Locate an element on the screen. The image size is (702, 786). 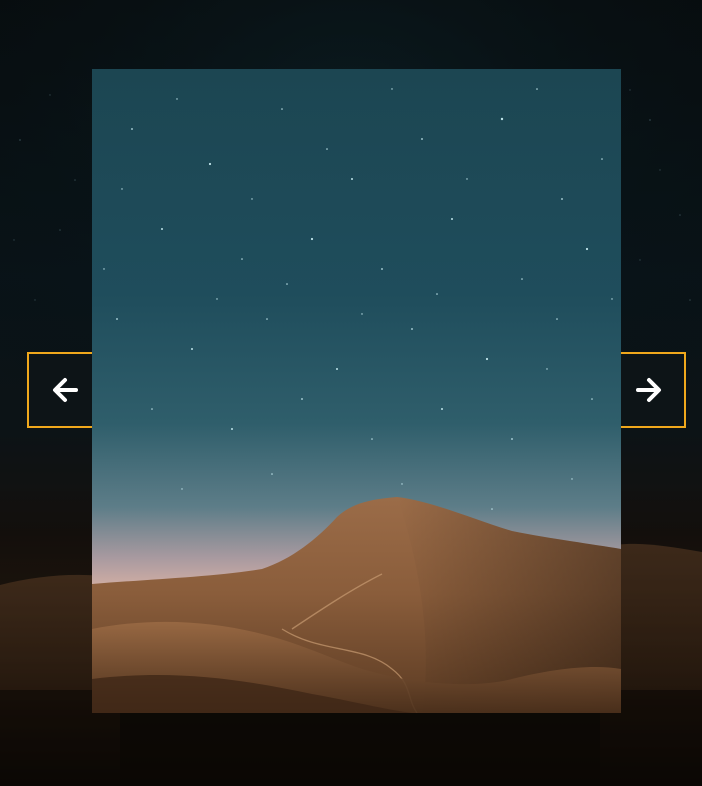
prev-image-button is located at coordinates (59, 390).